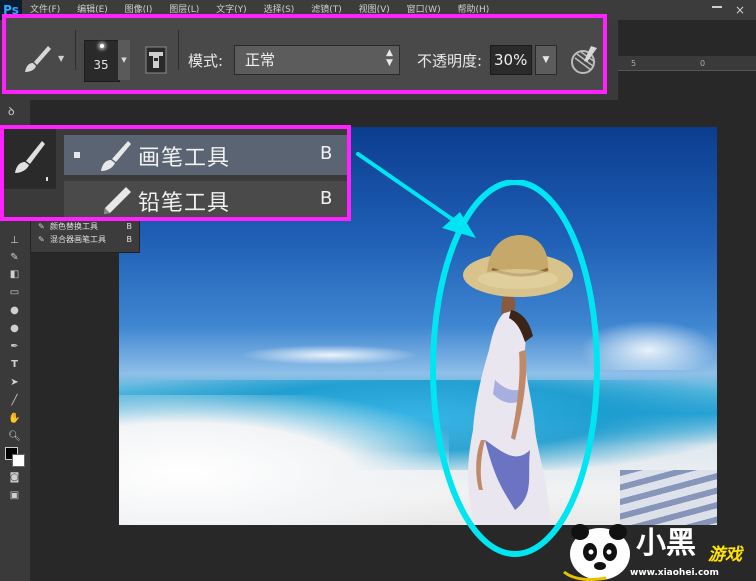 This screenshot has width=756, height=581. What do you see at coordinates (14, 347) in the screenshot?
I see `pen-tool-icon: ✒` at bounding box center [14, 347].